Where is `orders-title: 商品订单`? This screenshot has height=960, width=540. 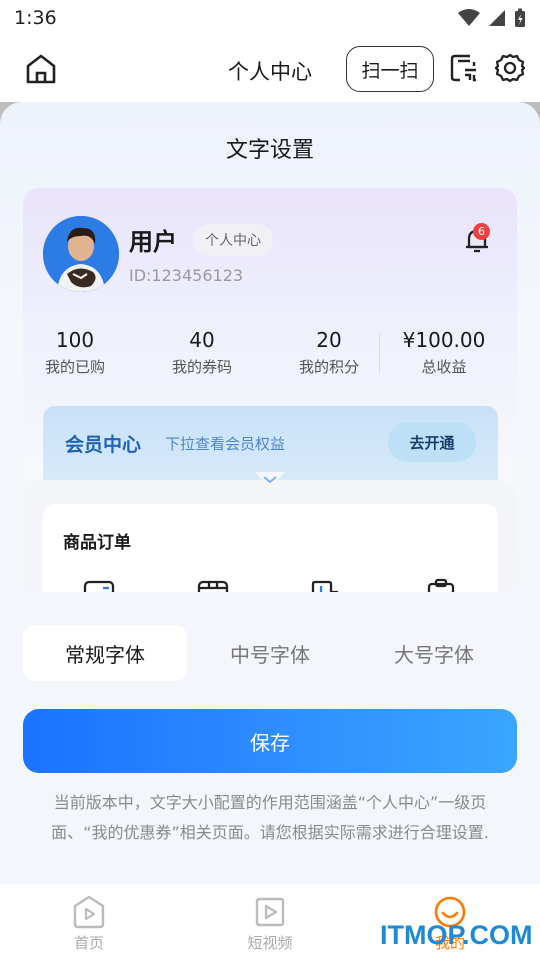 orders-title: 商品订单 is located at coordinates (97, 543).